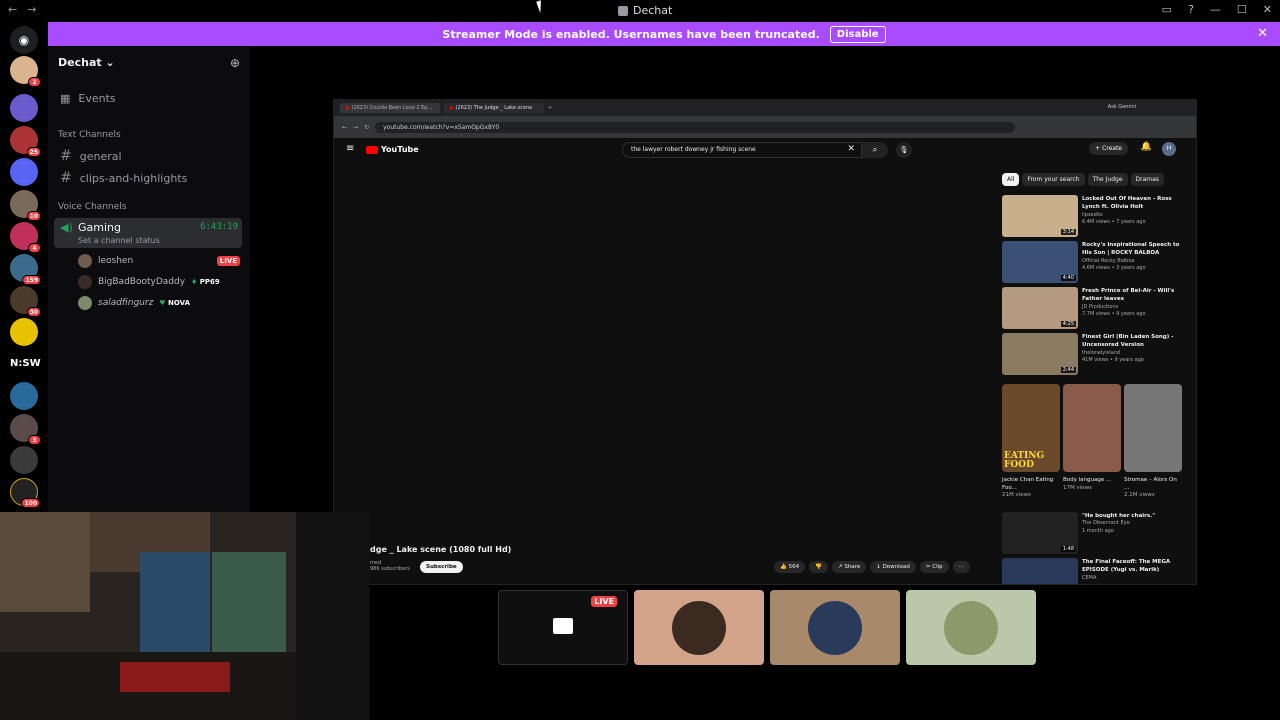 The width and height of the screenshot is (1280, 720). Describe the element at coordinates (1017, 495) in the screenshot. I see `short-views: 21M views` at that location.